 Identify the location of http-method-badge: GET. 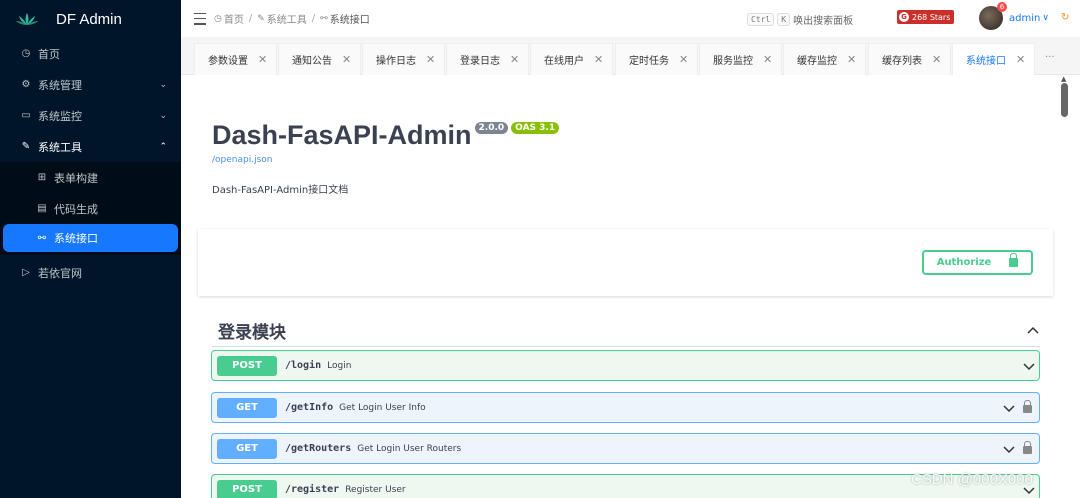
(247, 407).